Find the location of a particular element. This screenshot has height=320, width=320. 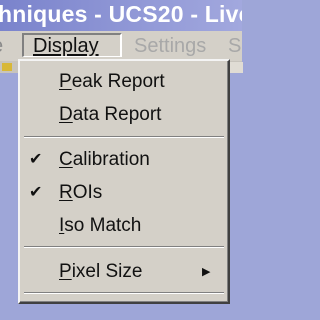

window-title: hniques - UCS20 - Live is located at coordinates (121, 14).